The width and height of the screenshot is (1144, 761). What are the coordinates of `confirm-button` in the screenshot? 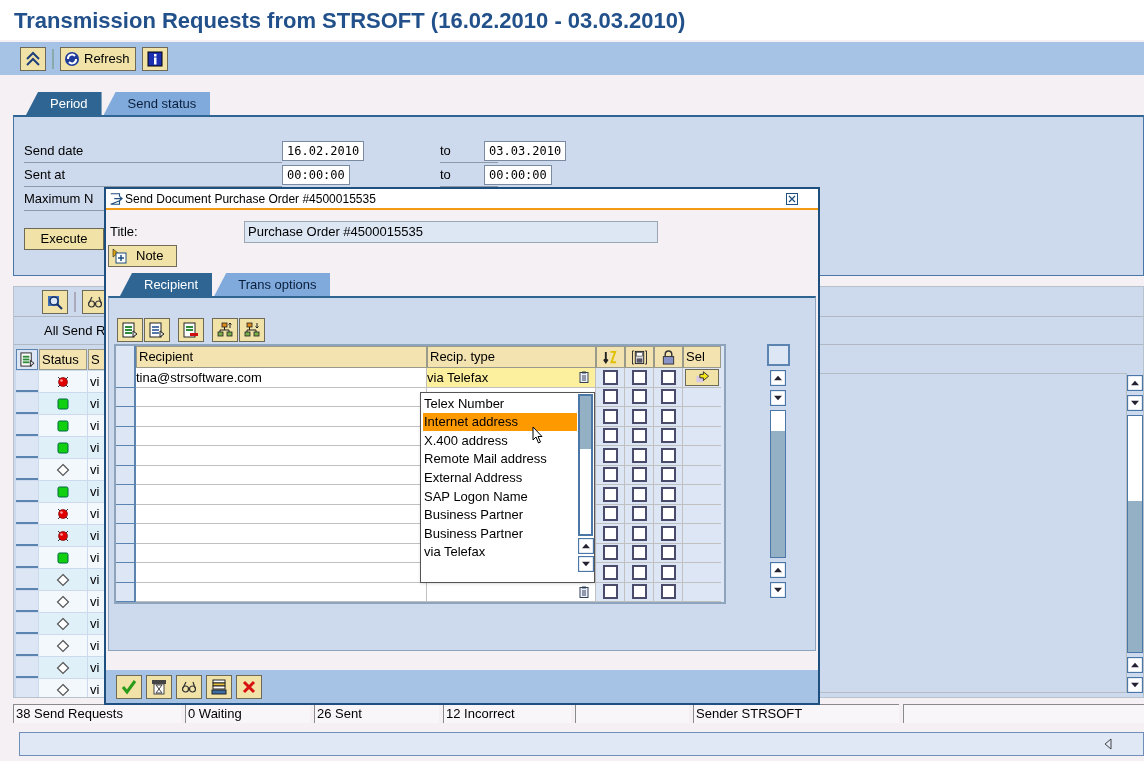 It's located at (129, 686).